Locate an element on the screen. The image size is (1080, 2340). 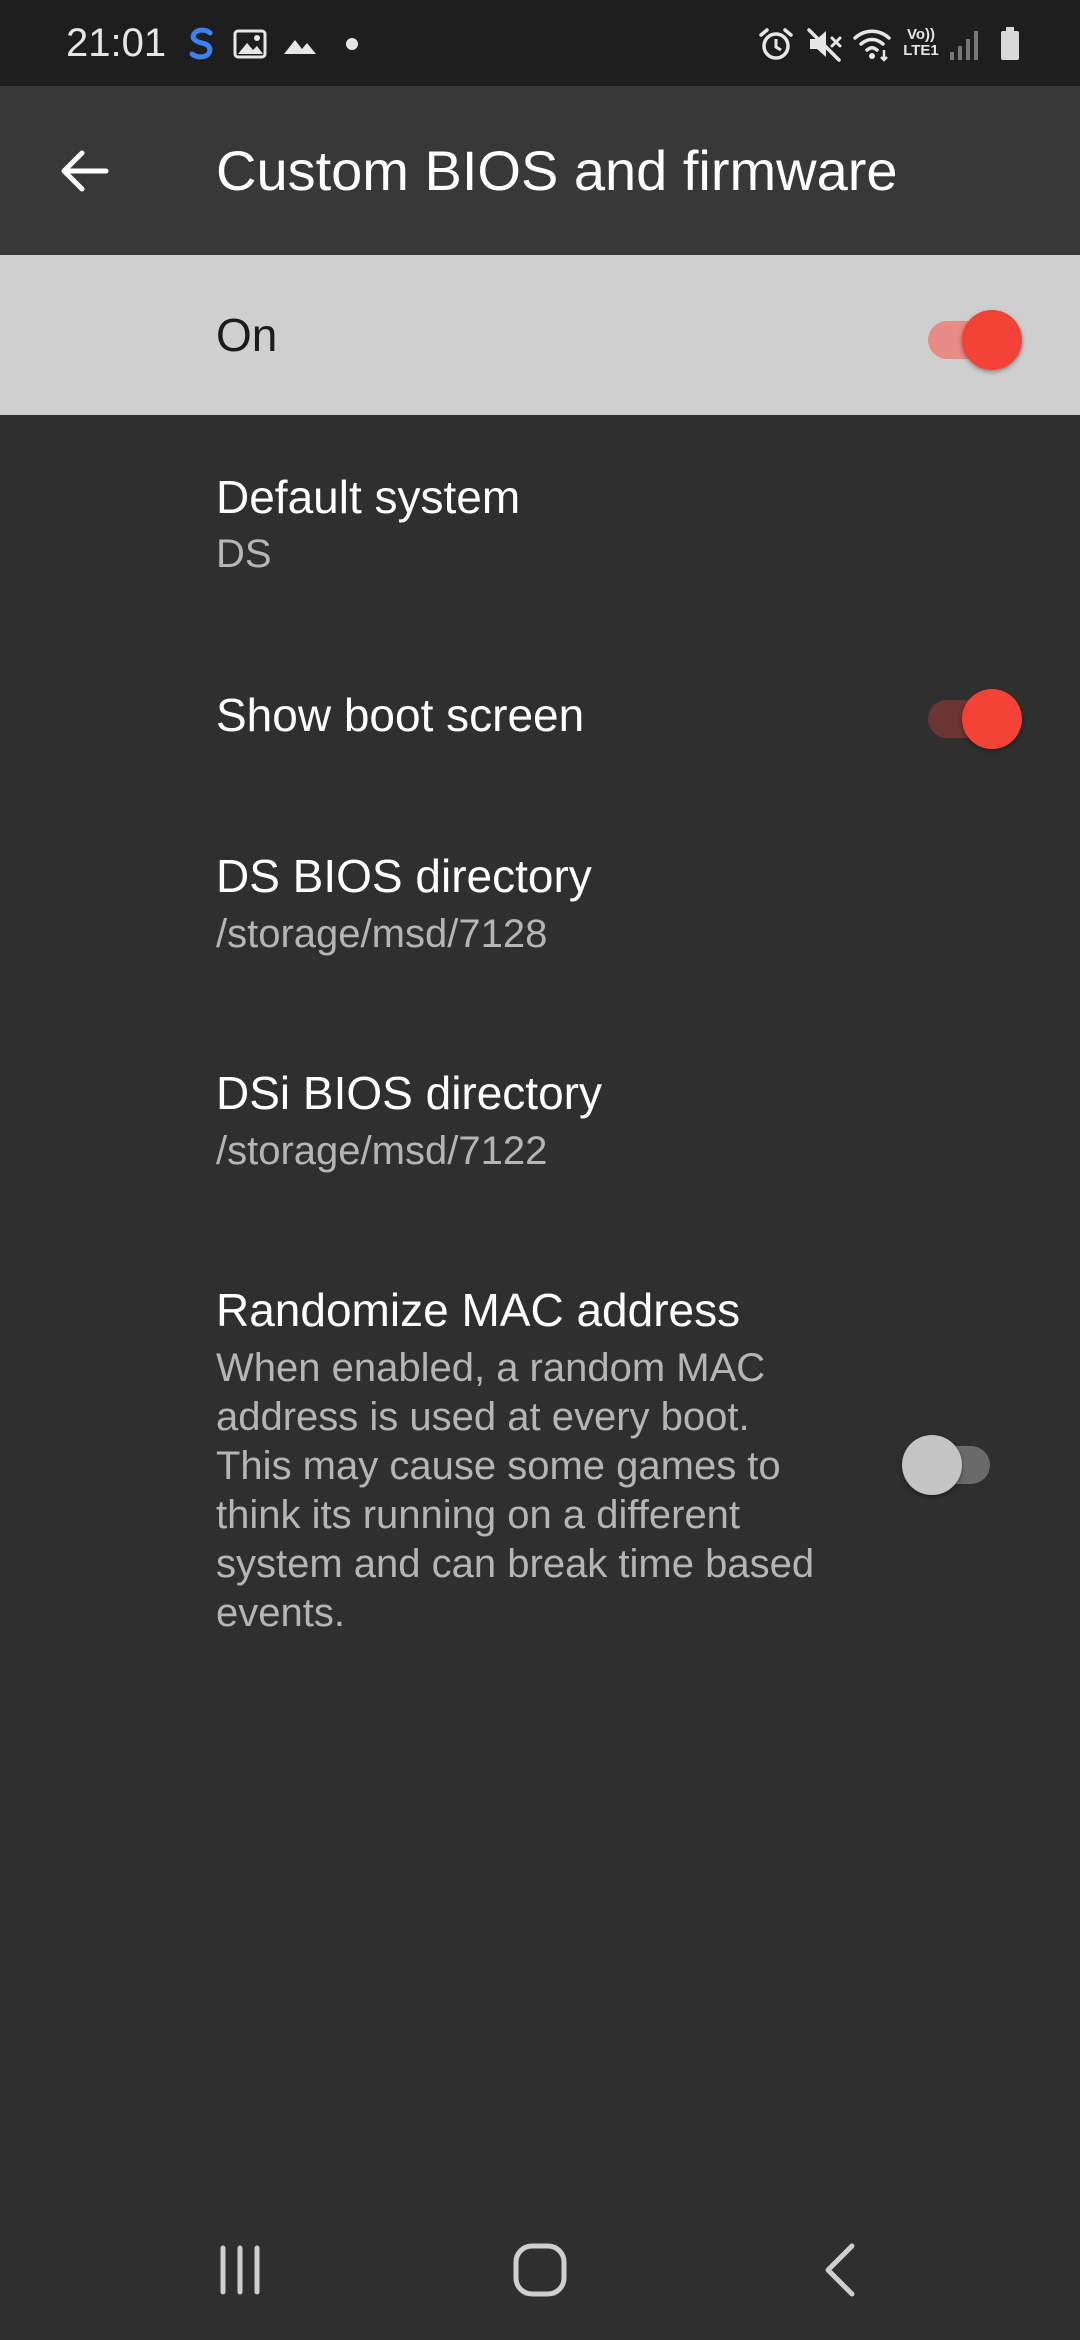
pref-show-boot-screen: Show boot screen is located at coordinates (540, 715).